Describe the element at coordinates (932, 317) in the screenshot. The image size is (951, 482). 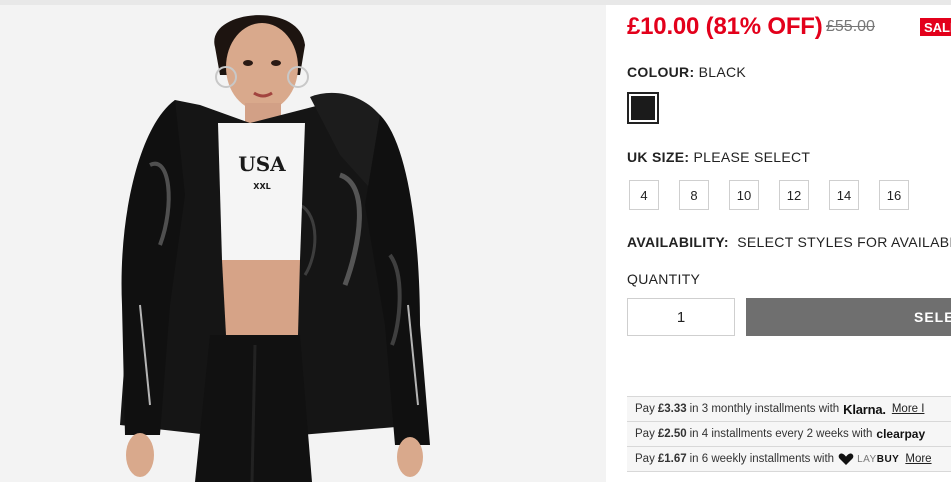
I see `select-button-label: SELECT` at that location.